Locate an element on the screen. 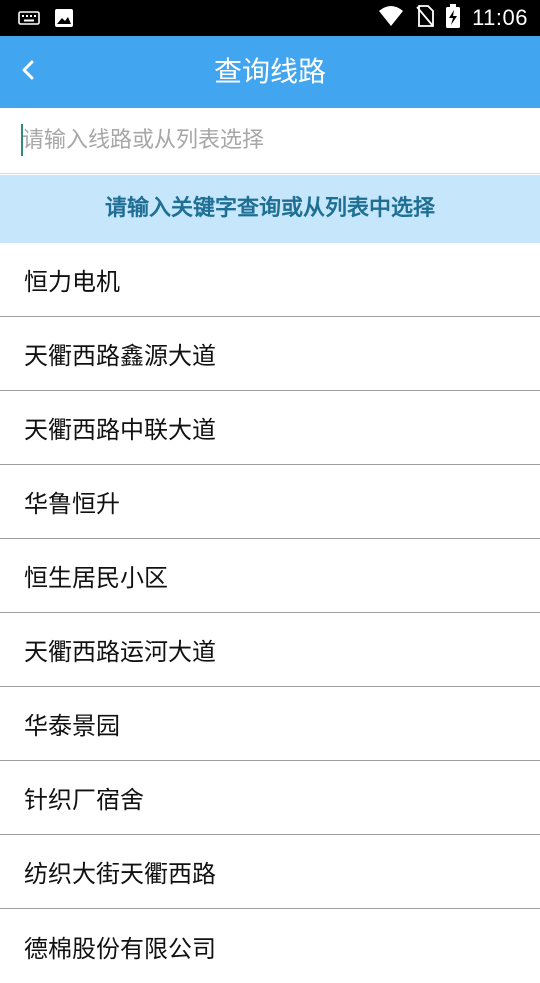  page-title: 查询线路 is located at coordinates (269, 71).